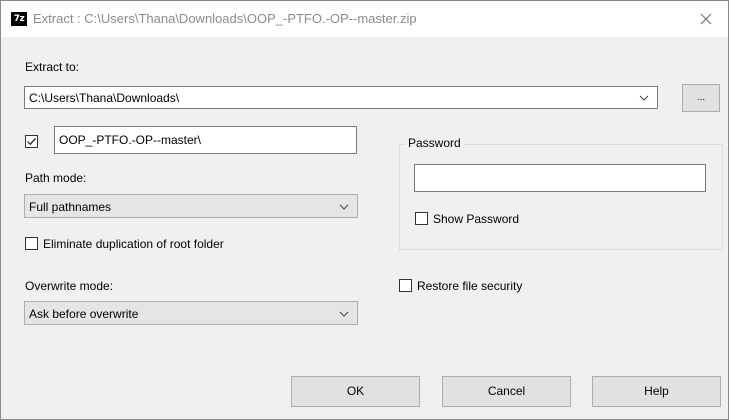  Describe the element at coordinates (561, 197) in the screenshot. I see `password-group` at that location.